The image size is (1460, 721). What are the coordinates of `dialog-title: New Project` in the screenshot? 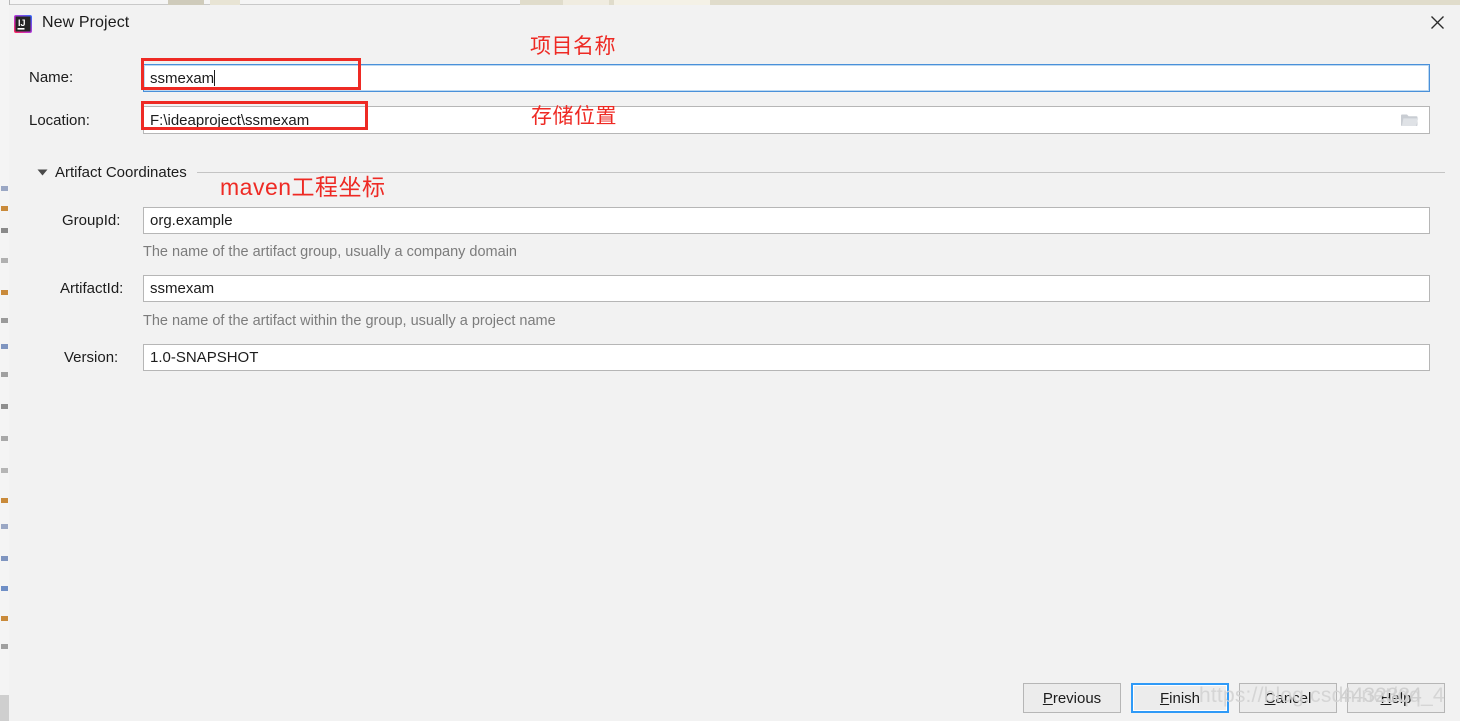 It's located at (86, 22).